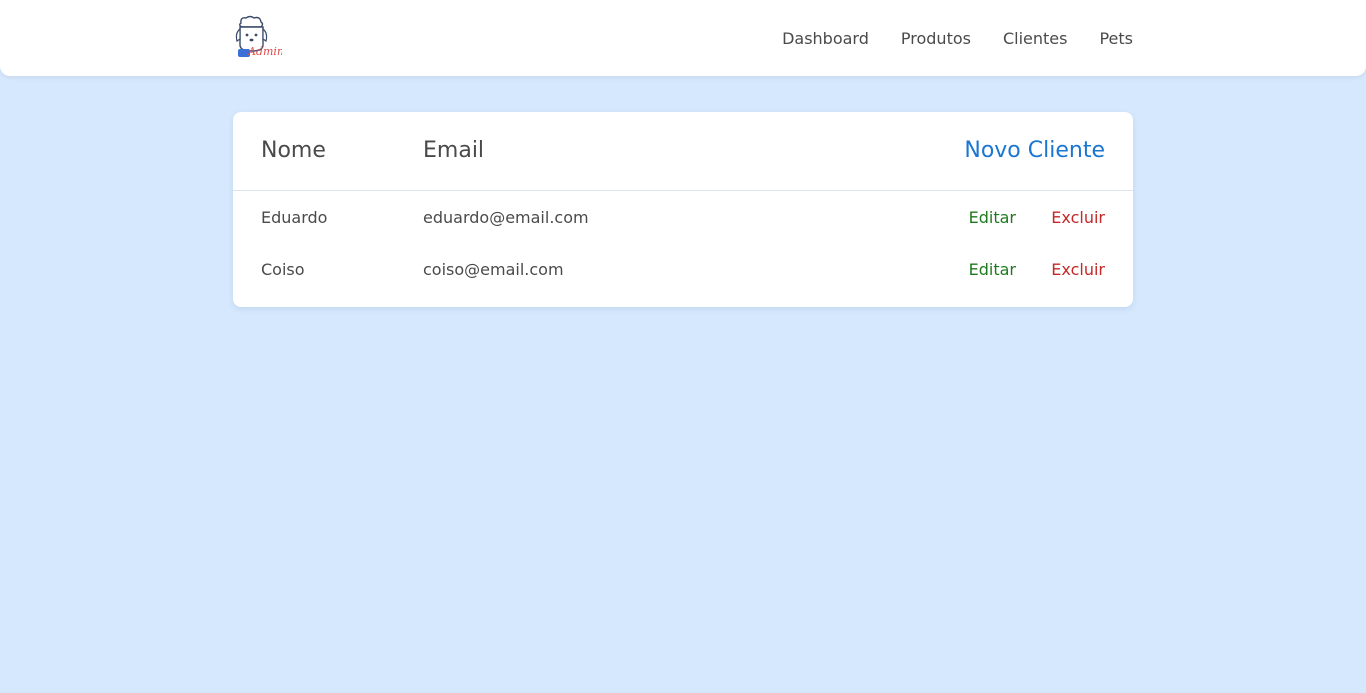 The height and width of the screenshot is (693, 1366). What do you see at coordinates (264, 51) in the screenshot?
I see `svg-text: Admin` at bounding box center [264, 51].